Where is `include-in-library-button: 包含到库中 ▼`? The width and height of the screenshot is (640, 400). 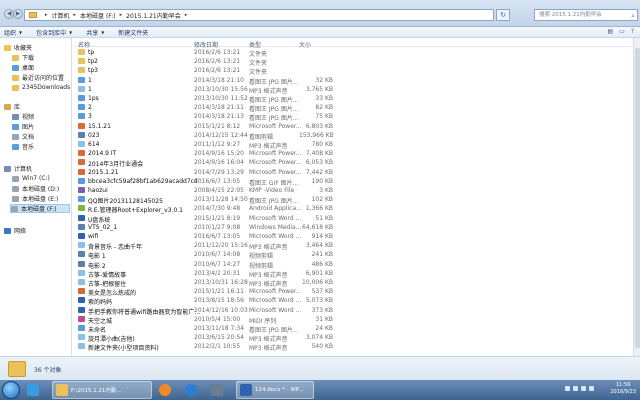 include-in-library-button: 包含到库中 ▼ is located at coordinates (54, 32).